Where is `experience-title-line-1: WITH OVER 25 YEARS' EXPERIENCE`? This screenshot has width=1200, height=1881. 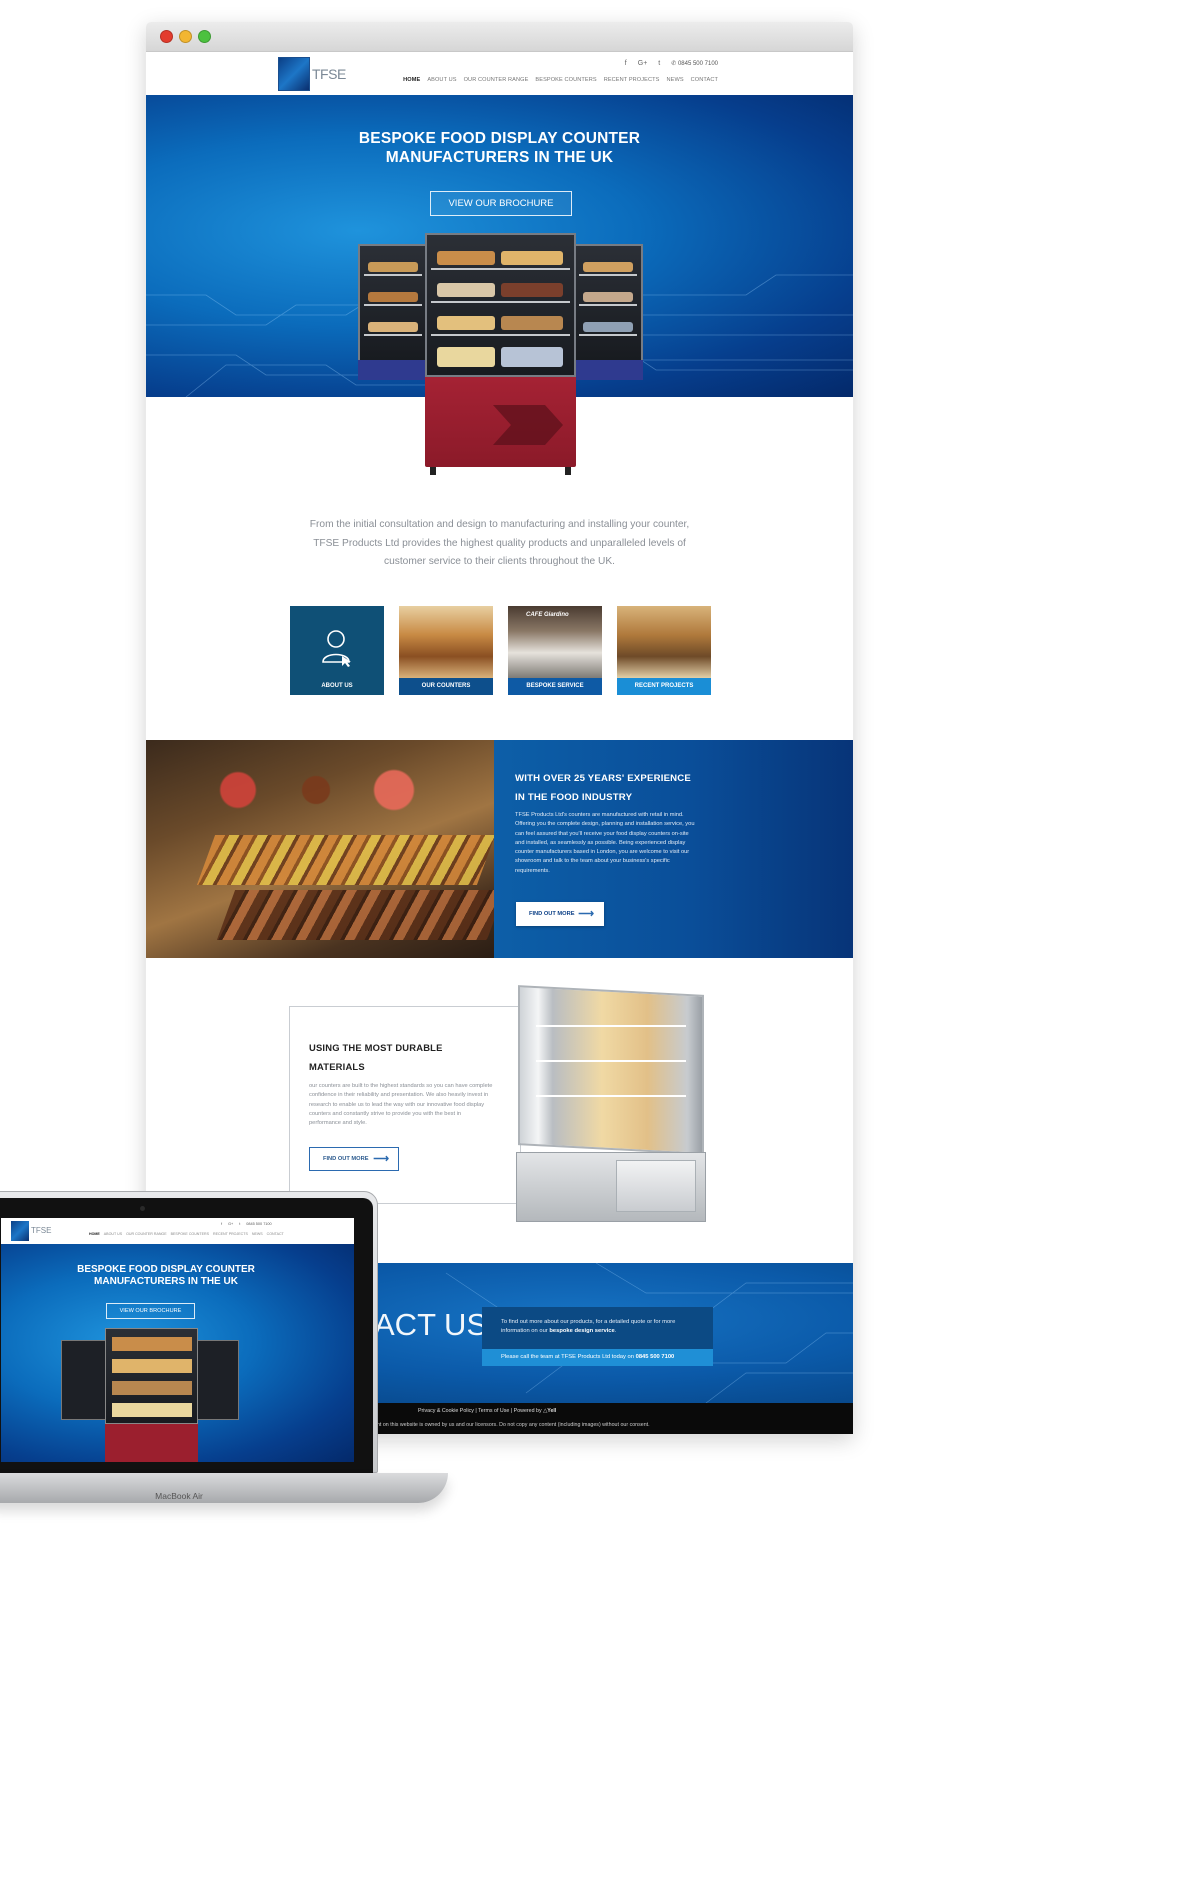
experience-title-line-1: WITH OVER 25 YEARS' EXPERIENCE is located at coordinates (603, 778).